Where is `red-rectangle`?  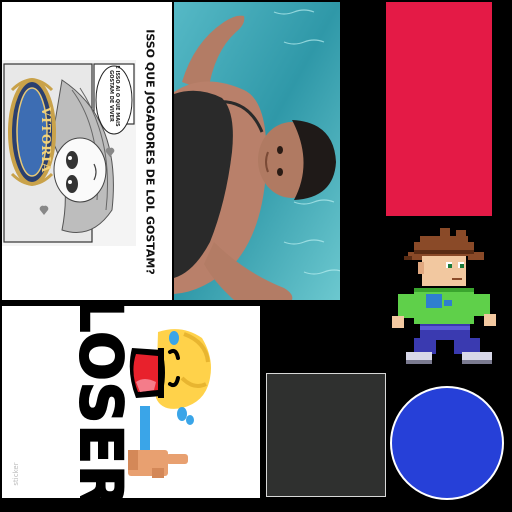
red-rectangle is located at coordinates (439, 109).